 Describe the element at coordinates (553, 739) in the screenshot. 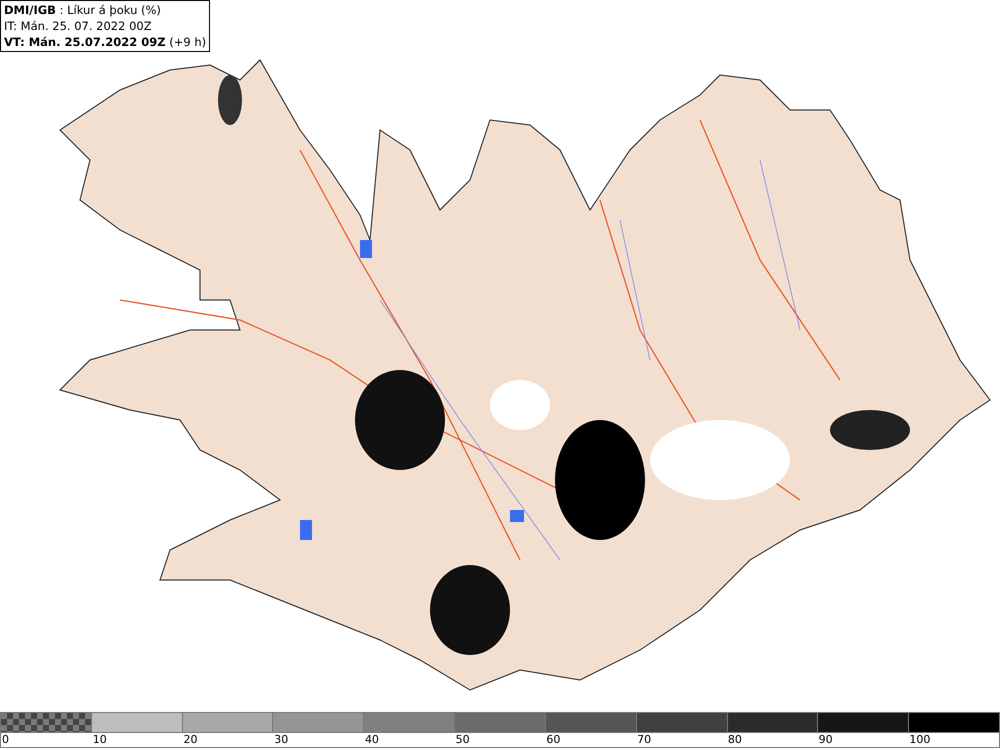

I see `legend-label: 60` at that location.